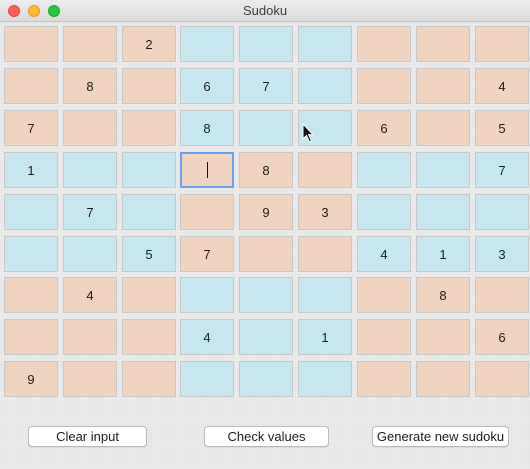 This screenshot has width=530, height=469. I want to click on sudoku-cell-r8-c2, so click(90, 337).